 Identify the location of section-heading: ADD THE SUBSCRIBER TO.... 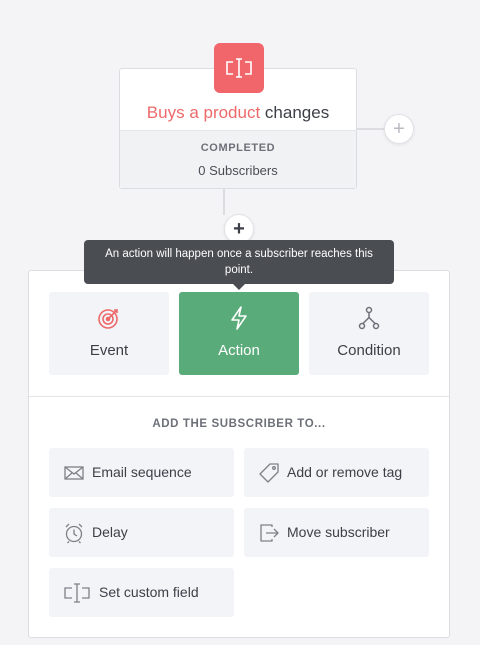
(239, 424).